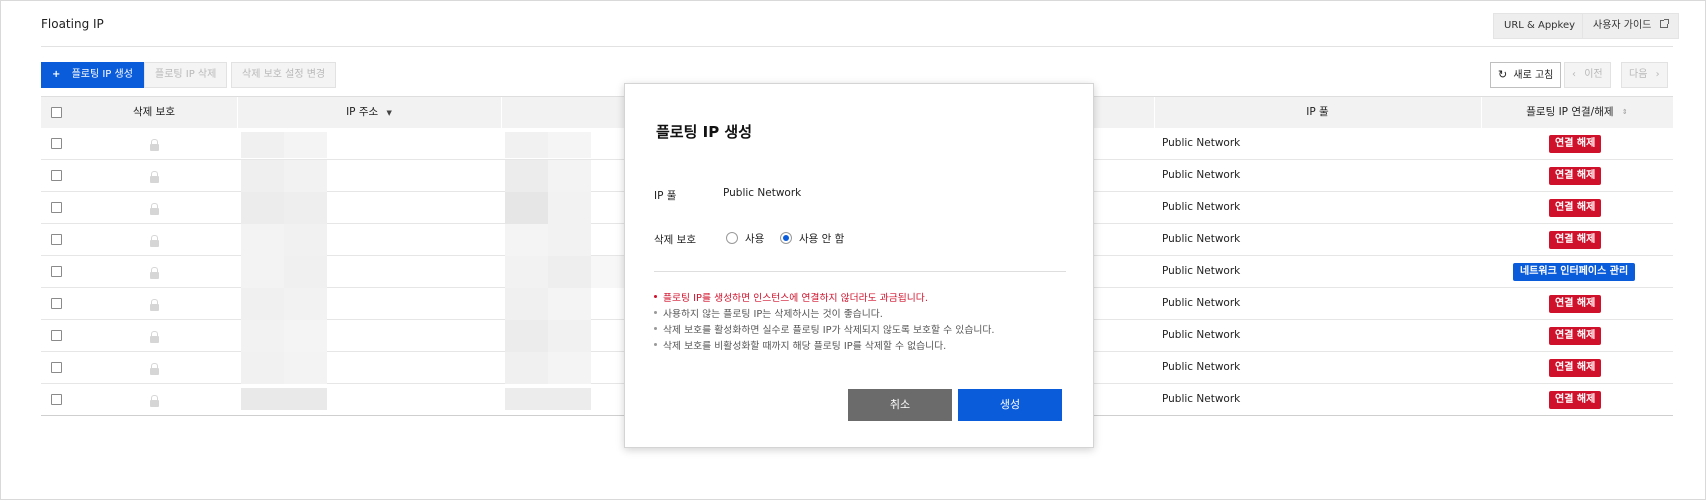 This screenshot has height=500, width=1706. Describe the element at coordinates (1624, 111) in the screenshot. I see `sort-icon: ⇕` at that location.